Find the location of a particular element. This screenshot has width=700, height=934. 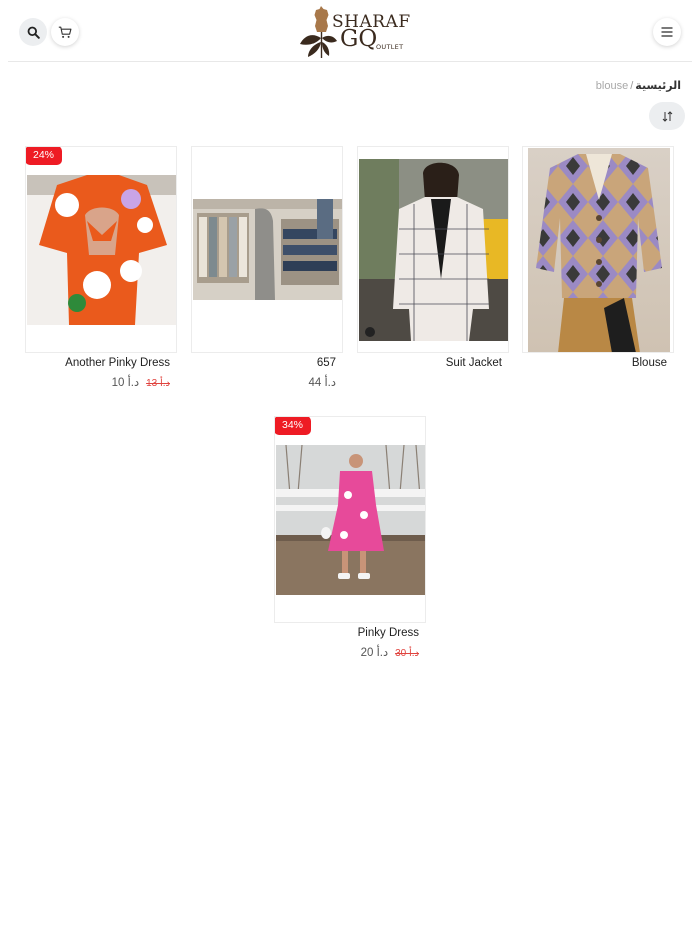

product-old-price: 13 د.أ is located at coordinates (158, 383).